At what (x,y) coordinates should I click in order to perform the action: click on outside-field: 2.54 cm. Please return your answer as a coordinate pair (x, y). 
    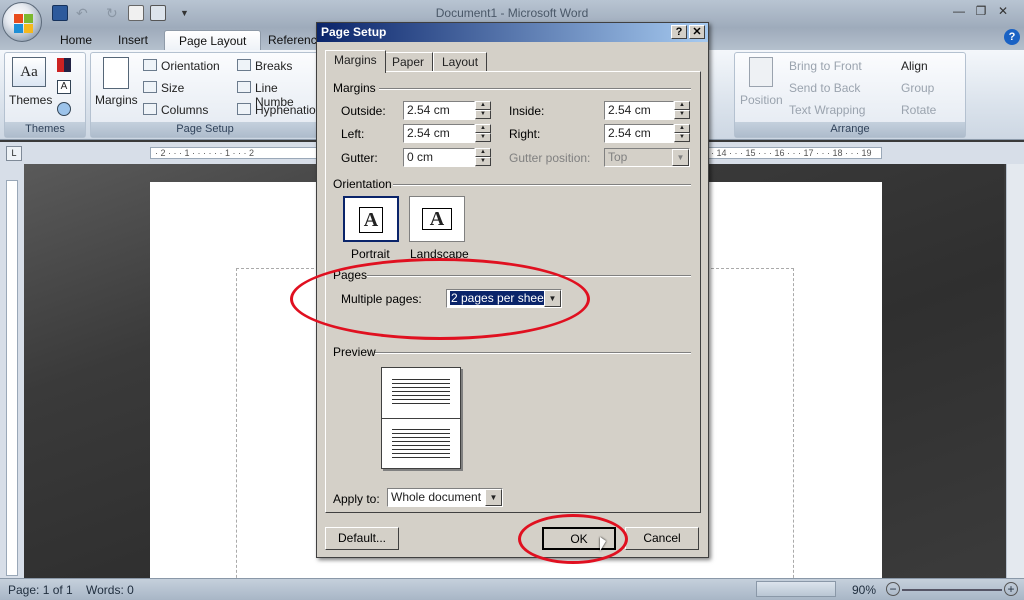
    Looking at the image, I should click on (439, 110).